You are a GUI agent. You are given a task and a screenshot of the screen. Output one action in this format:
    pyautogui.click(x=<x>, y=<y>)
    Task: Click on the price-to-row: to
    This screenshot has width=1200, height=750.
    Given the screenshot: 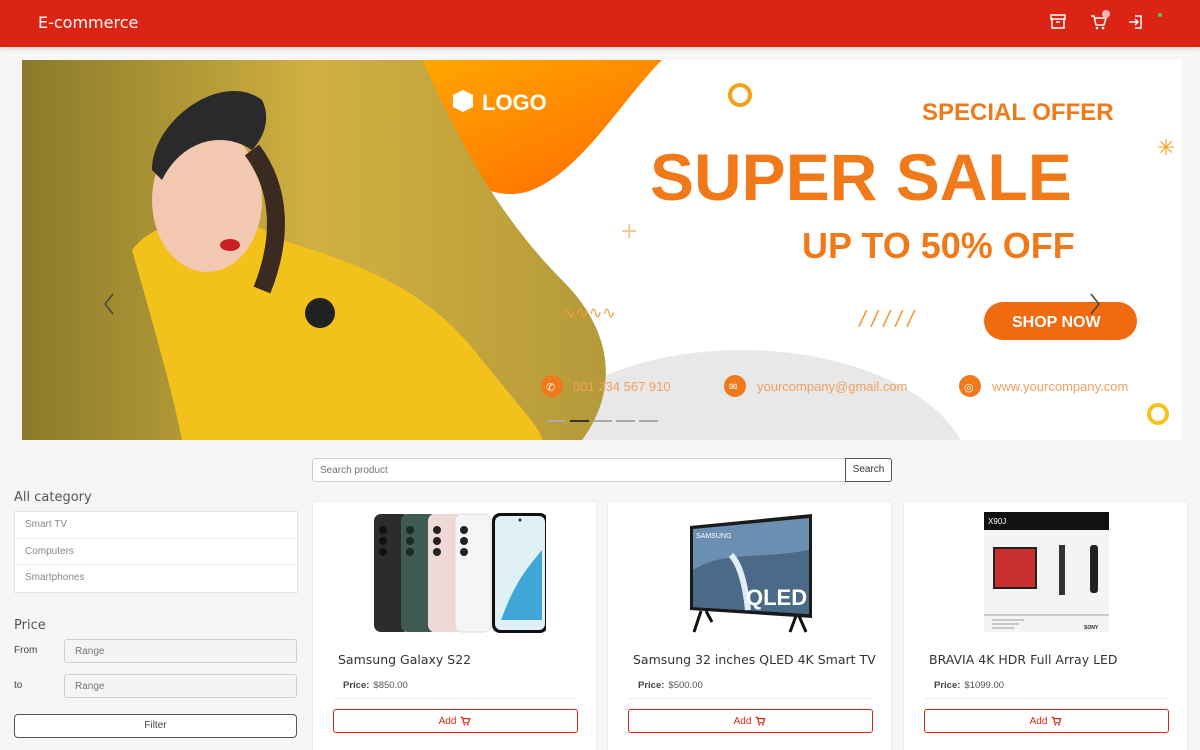 What is the action you would take?
    pyautogui.click(x=156, y=686)
    